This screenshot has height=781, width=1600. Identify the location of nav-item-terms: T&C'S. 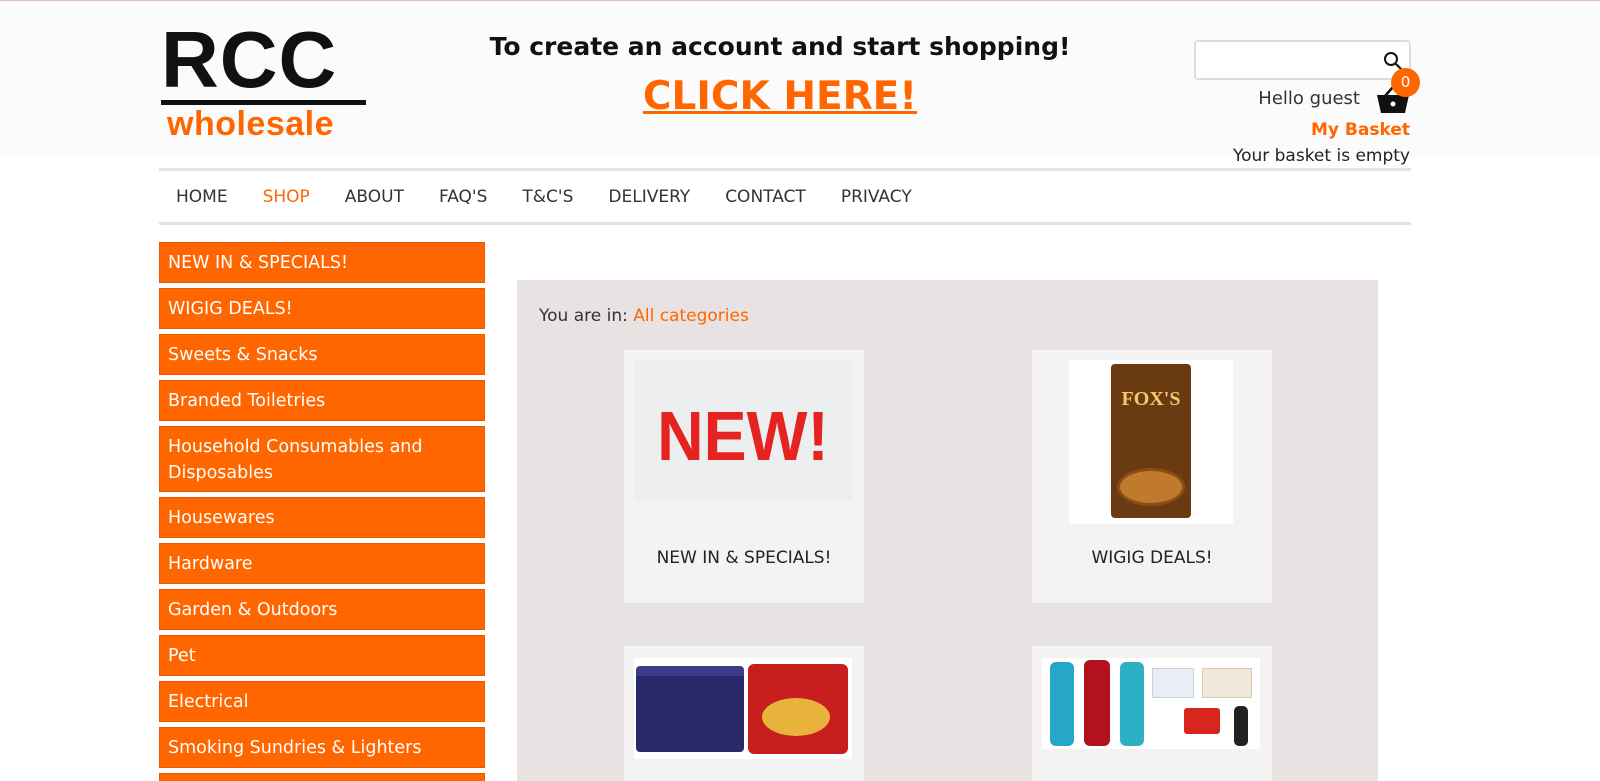
(547, 197).